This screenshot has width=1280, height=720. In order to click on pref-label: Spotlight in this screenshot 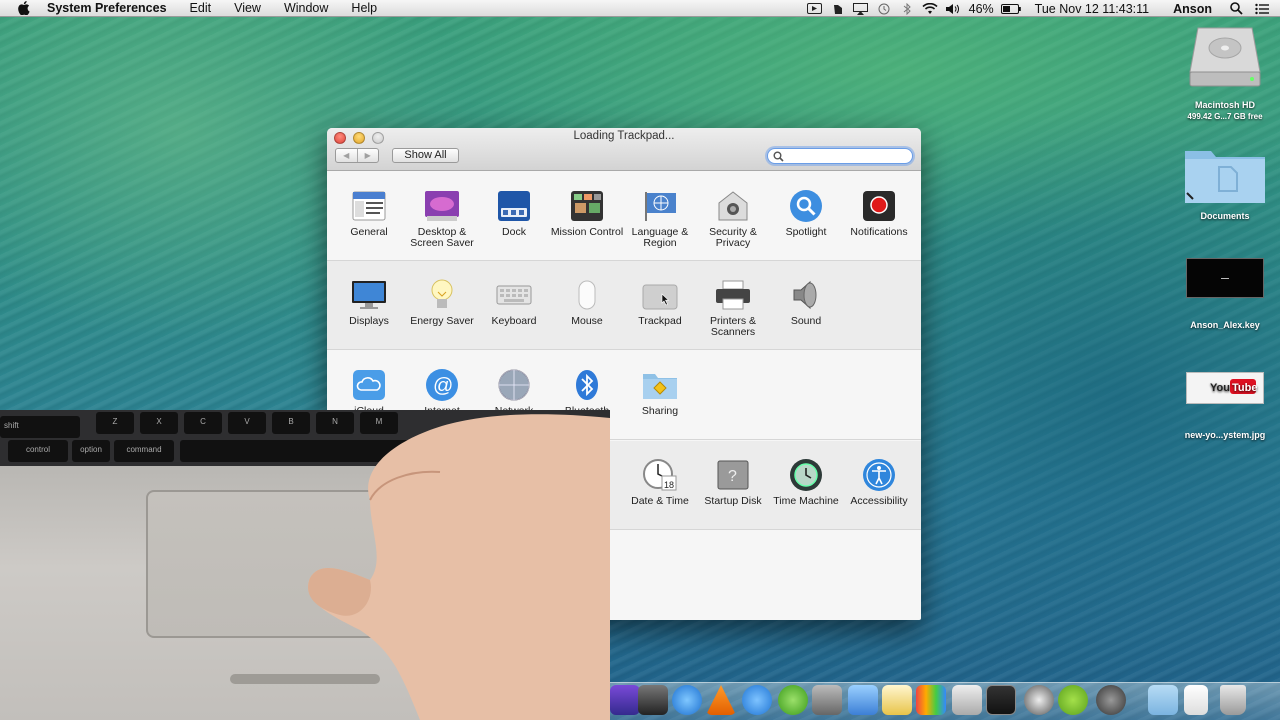, I will do `click(806, 232)`.